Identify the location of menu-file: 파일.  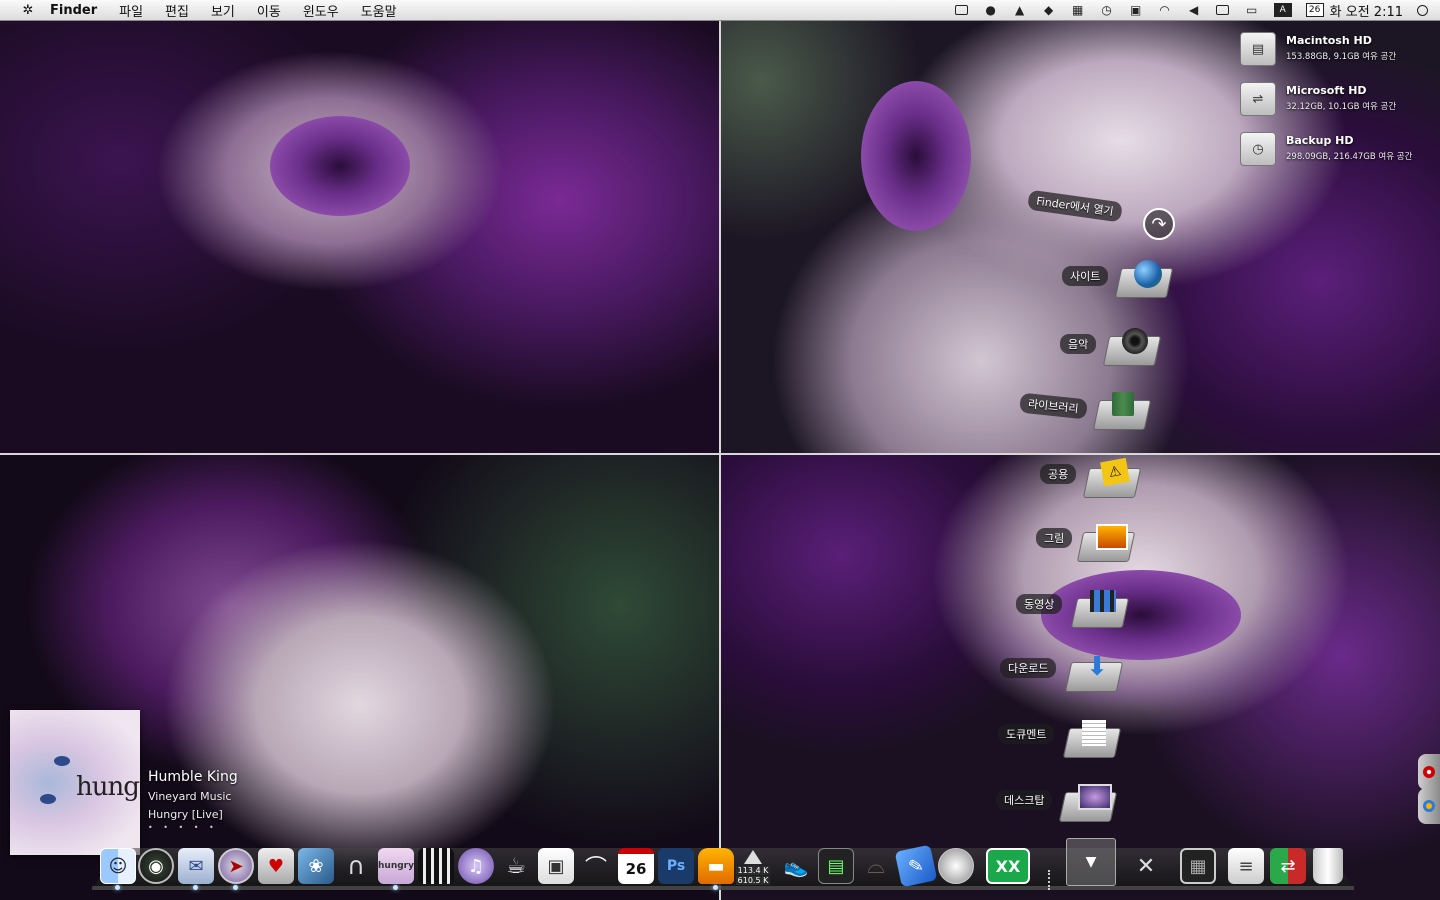
(131, 10).